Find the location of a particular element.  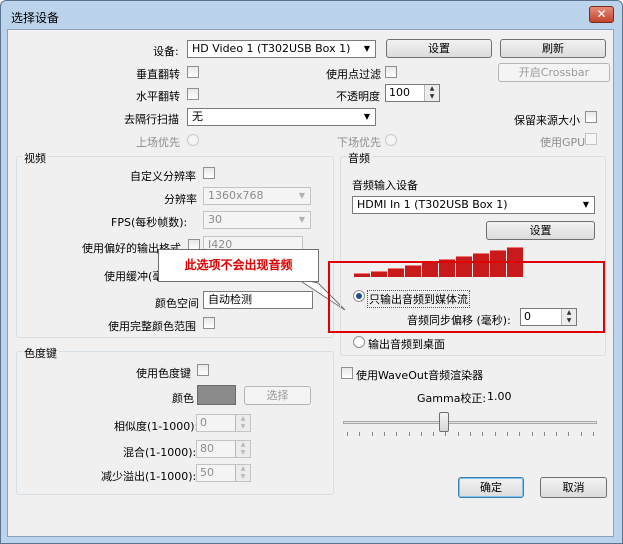

audio-input-label: 音频输入设备 is located at coordinates (385, 185).